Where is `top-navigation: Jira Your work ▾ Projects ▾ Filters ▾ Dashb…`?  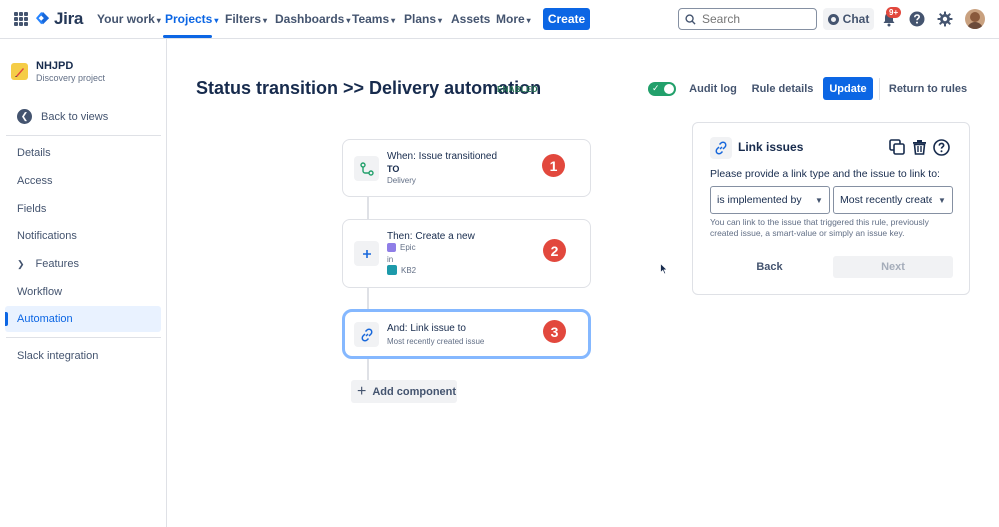 top-navigation: Jira Your work ▾ Projects ▾ Filters ▾ Dashb… is located at coordinates (499, 19).